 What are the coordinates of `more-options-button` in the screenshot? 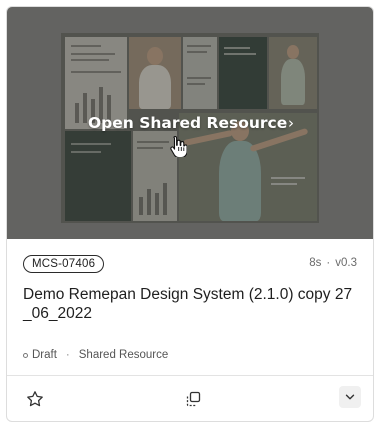 It's located at (350, 397).